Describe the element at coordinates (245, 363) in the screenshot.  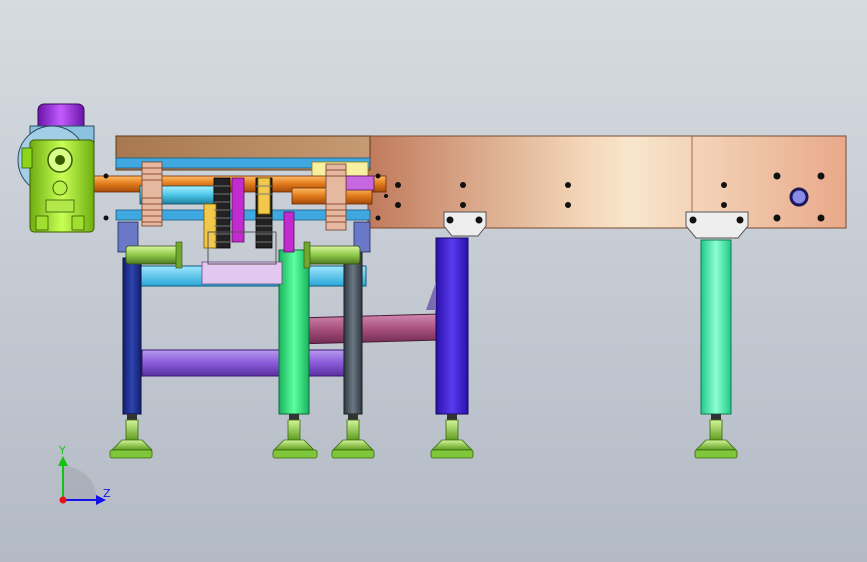
I see `lower-cross-brace` at that location.